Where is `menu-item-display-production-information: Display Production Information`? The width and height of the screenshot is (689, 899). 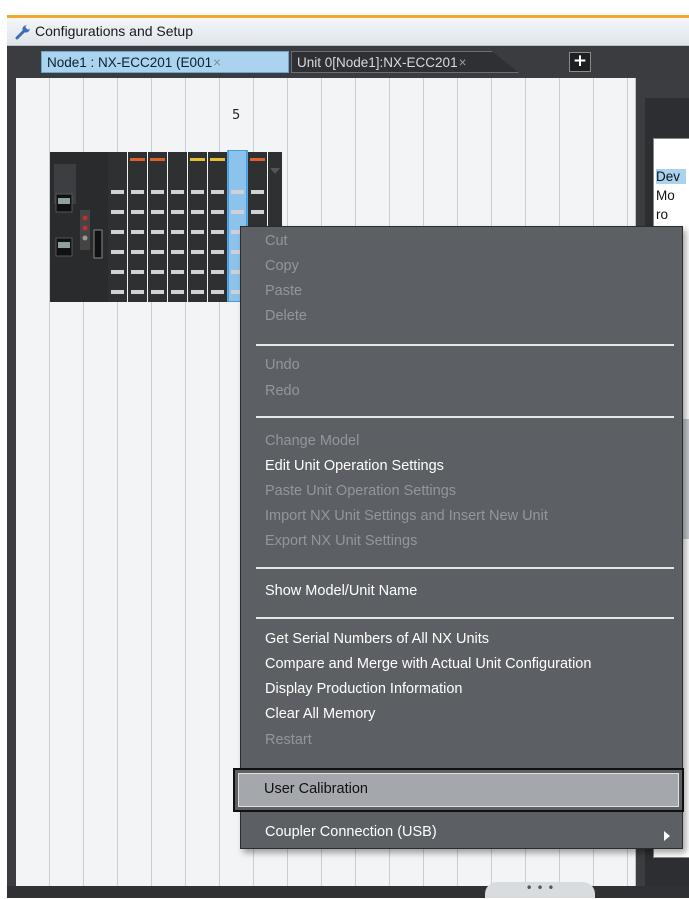 menu-item-display-production-information: Display Production Information is located at coordinates (363, 689).